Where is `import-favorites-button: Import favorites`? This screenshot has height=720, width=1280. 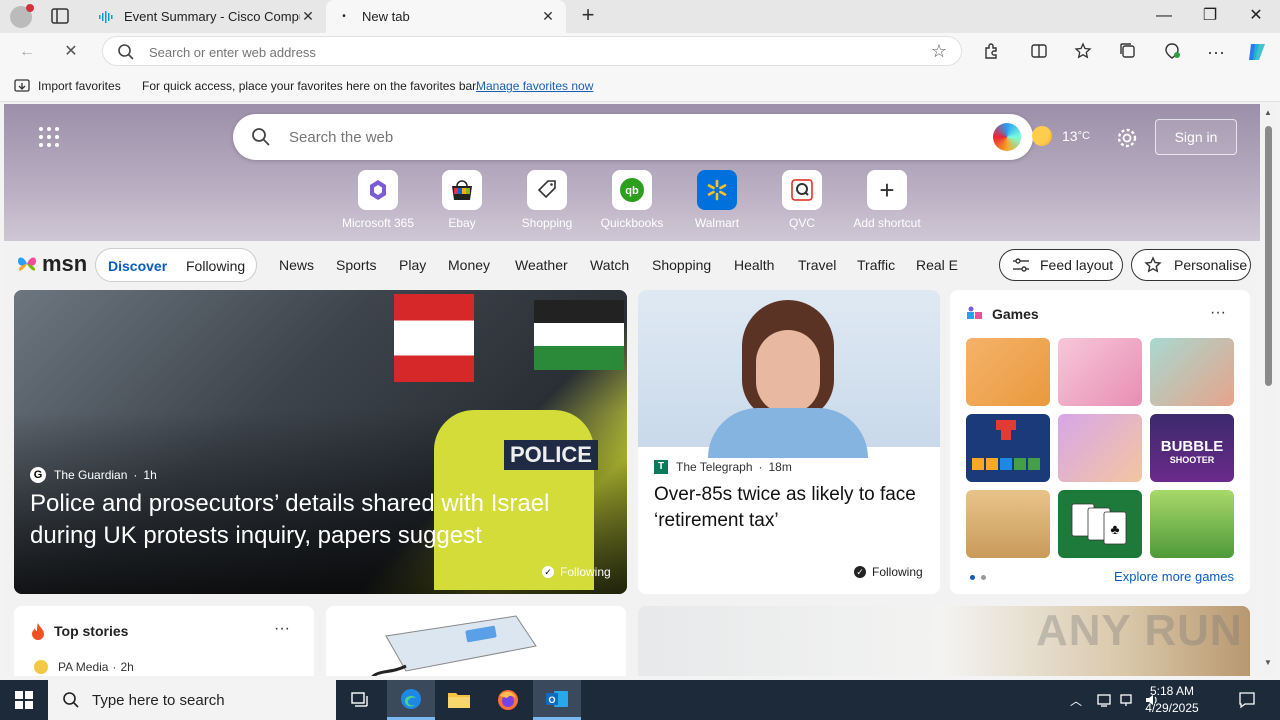
import-favorites-button: Import favorites is located at coordinates (67, 86).